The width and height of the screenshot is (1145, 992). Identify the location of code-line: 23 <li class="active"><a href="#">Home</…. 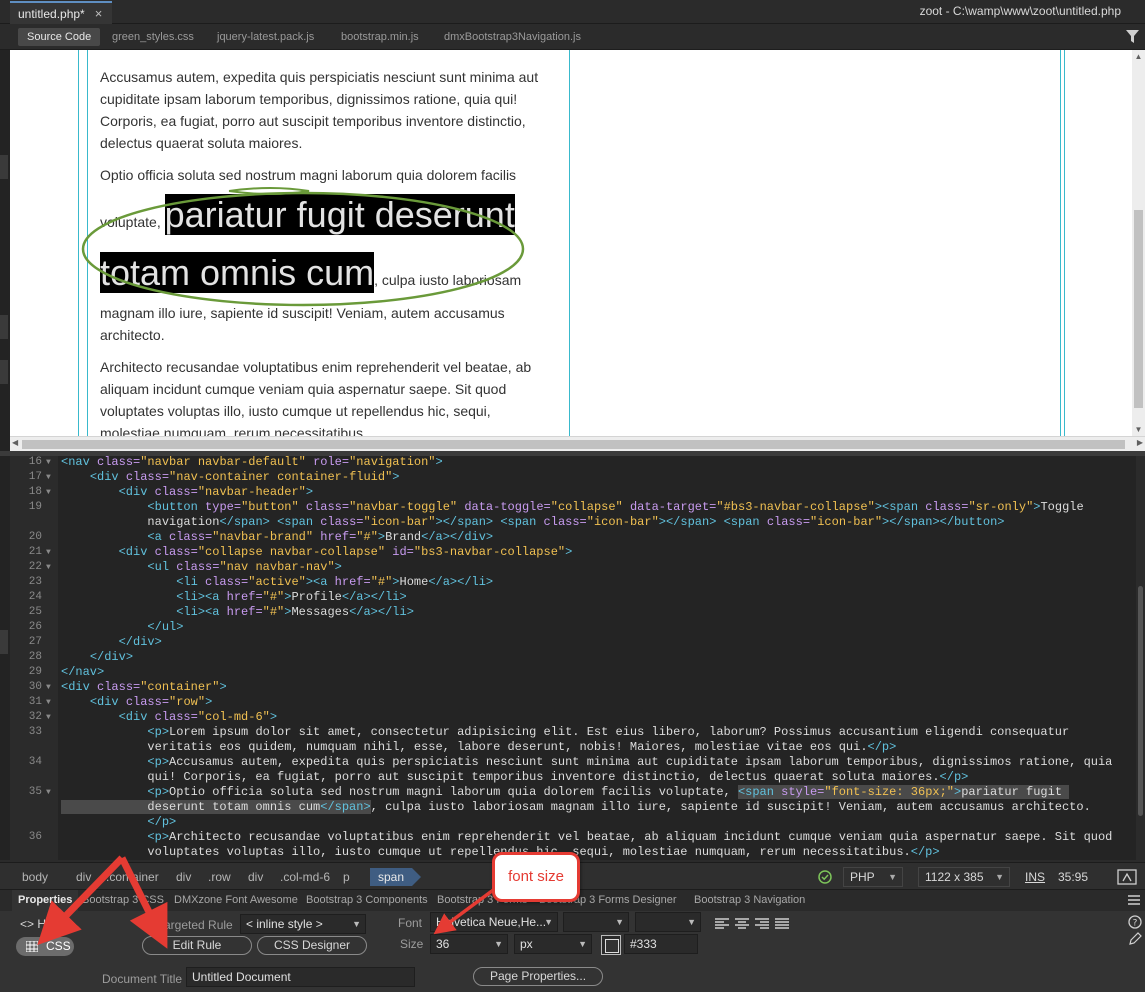
(573, 582).